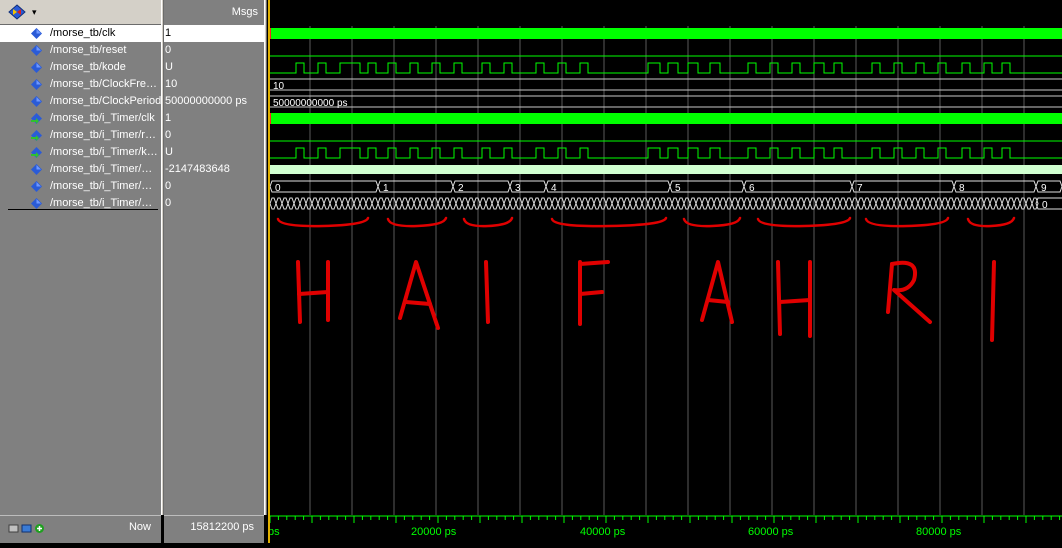 This screenshot has height=548, width=1062. Describe the element at coordinates (88, 67) in the screenshot. I see `signal-name: /morse_tb/kode` at that location.